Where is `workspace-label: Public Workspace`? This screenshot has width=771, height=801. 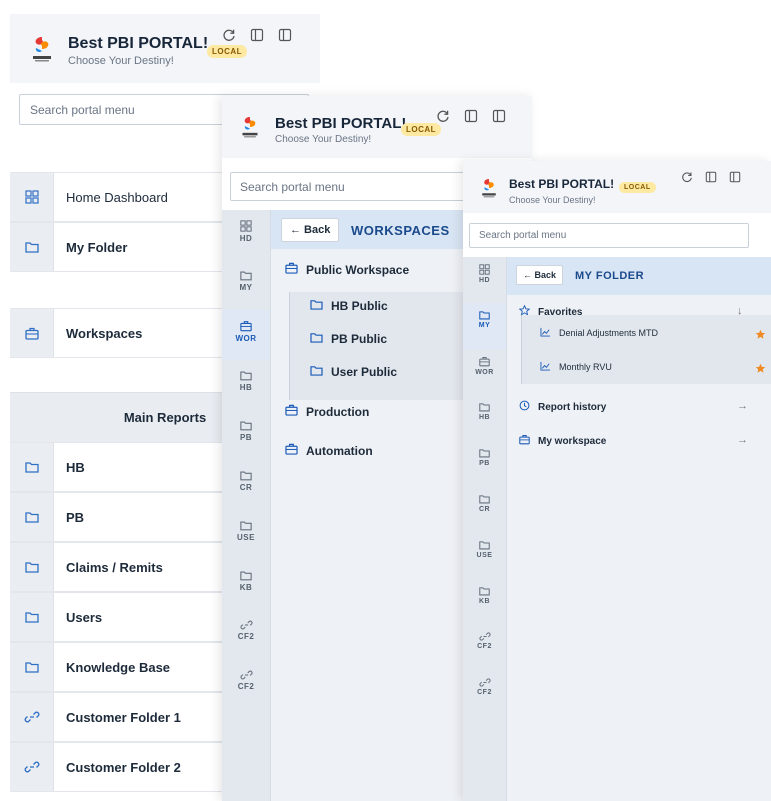 workspace-label: Public Workspace is located at coordinates (358, 269).